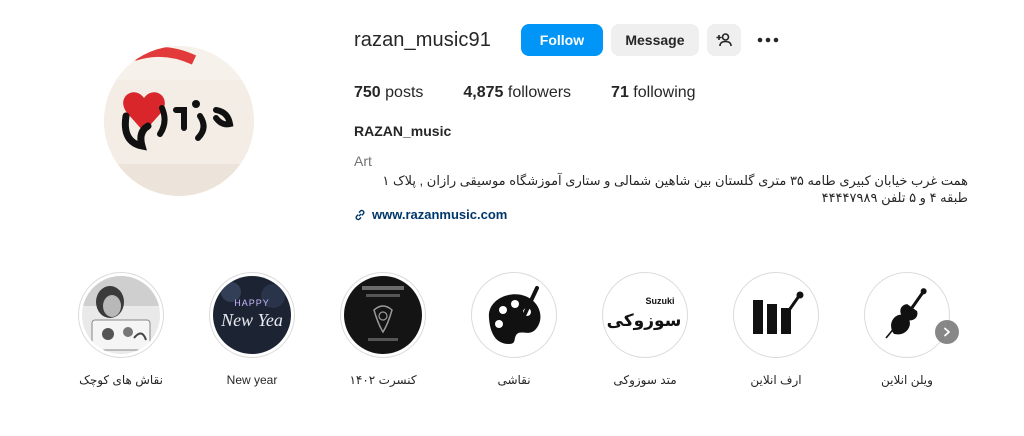  I want to click on more-options-icon, so click(768, 40).